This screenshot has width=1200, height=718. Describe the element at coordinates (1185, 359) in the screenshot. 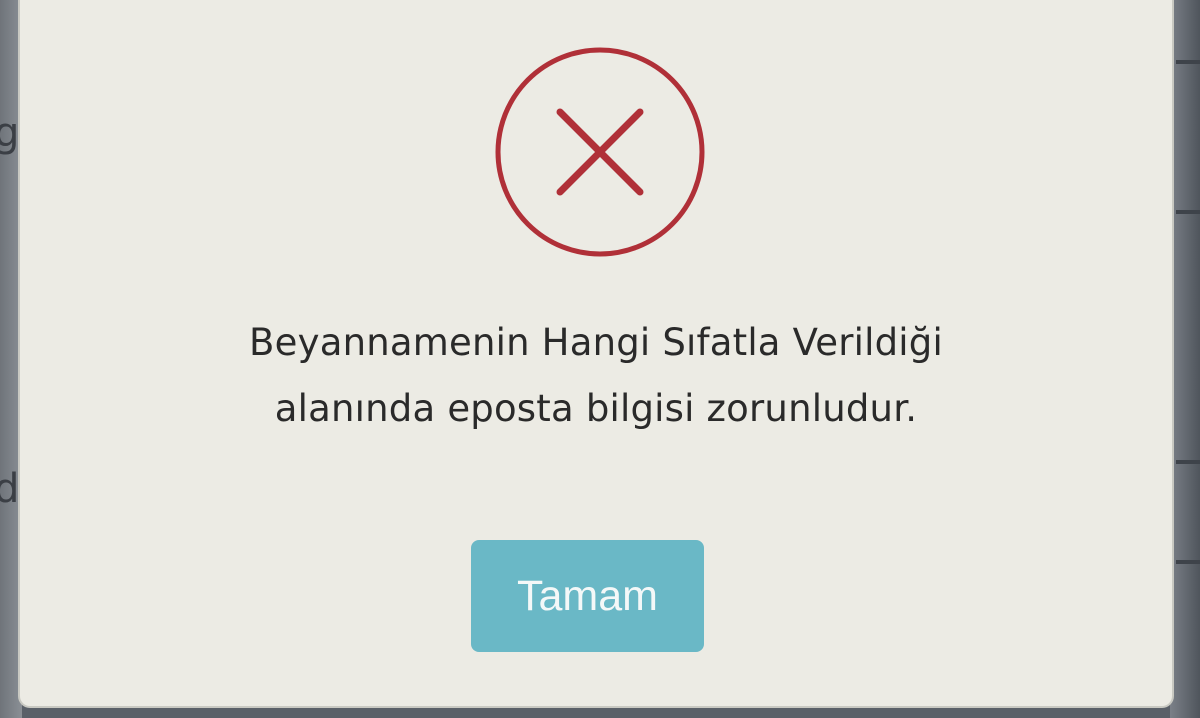

I see `background-page-right` at that location.